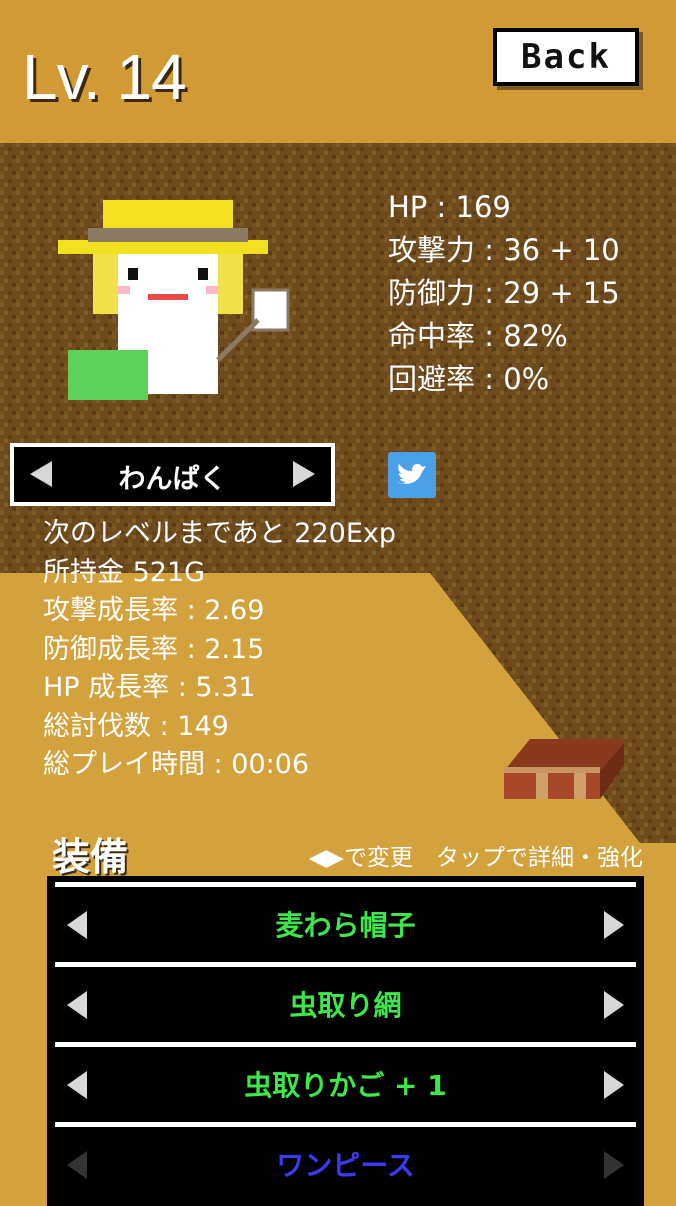 This screenshot has width=676, height=1206. I want to click on equipment-slot-weapon: 虫取り網, so click(345, 998).